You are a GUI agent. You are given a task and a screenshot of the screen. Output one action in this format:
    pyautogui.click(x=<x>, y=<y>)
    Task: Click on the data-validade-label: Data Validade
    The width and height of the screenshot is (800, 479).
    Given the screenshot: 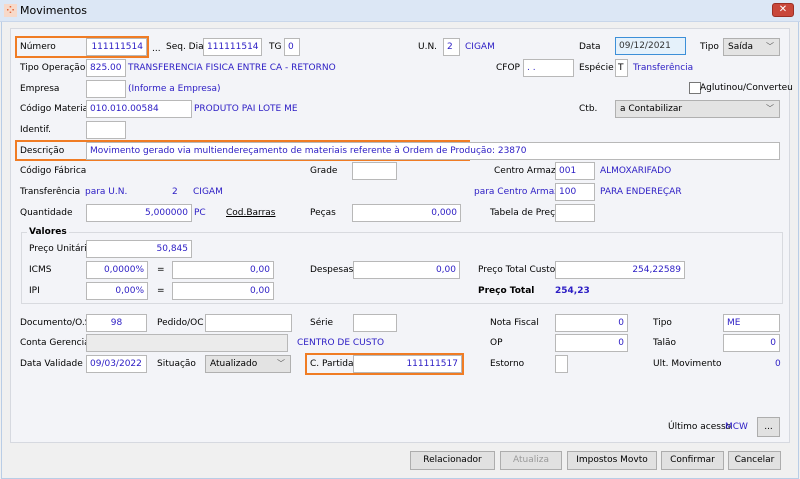 What is the action you would take?
    pyautogui.click(x=51, y=364)
    